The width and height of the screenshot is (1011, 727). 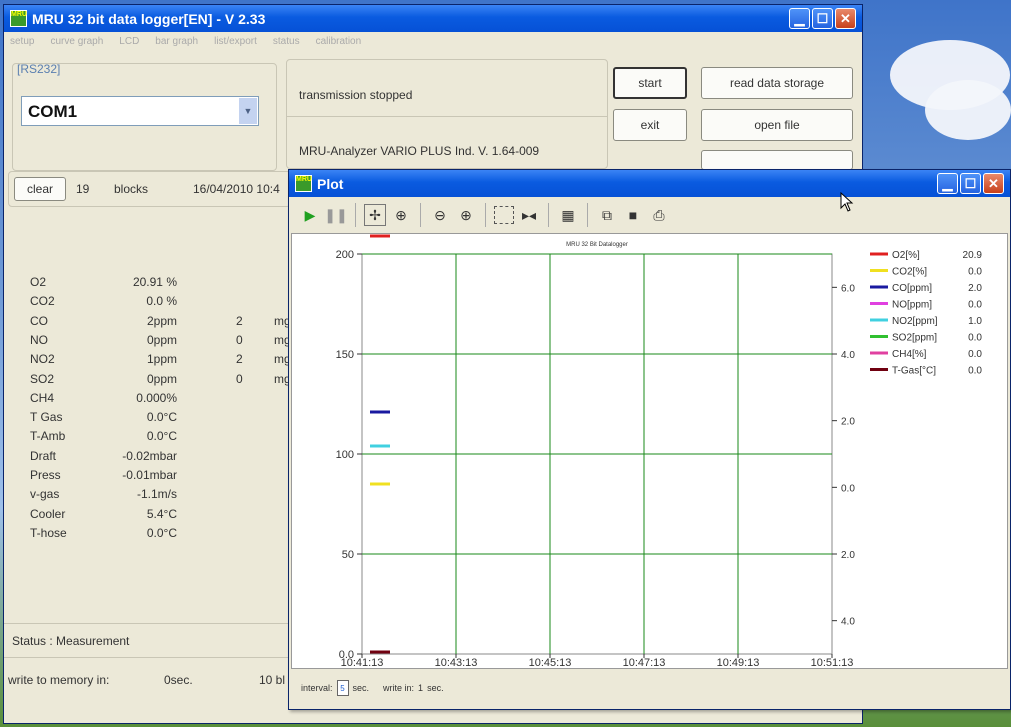 I want to click on plot-app-icon: MRU, so click(x=303, y=183).